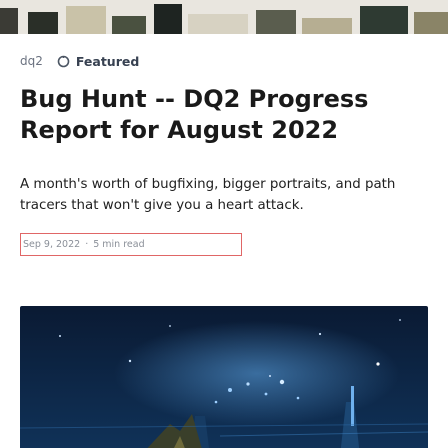 The image size is (448, 448). I want to click on tag-row: dq2 Featured, so click(79, 61).